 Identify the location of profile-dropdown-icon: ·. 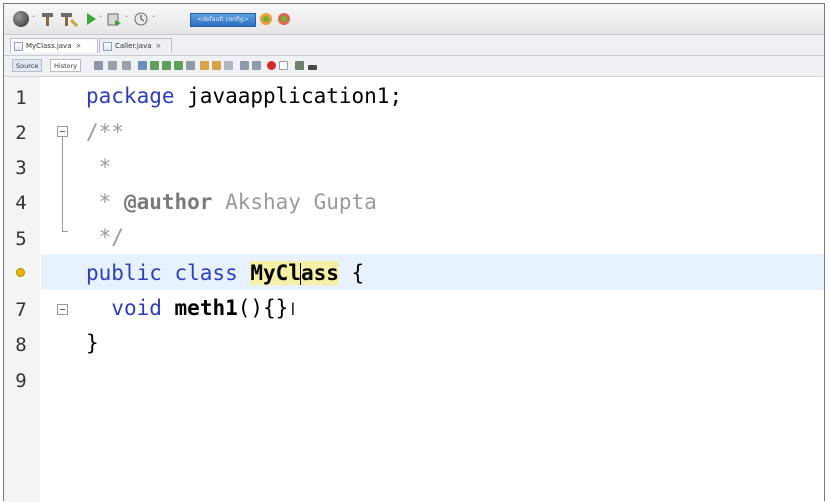
(153, 17).